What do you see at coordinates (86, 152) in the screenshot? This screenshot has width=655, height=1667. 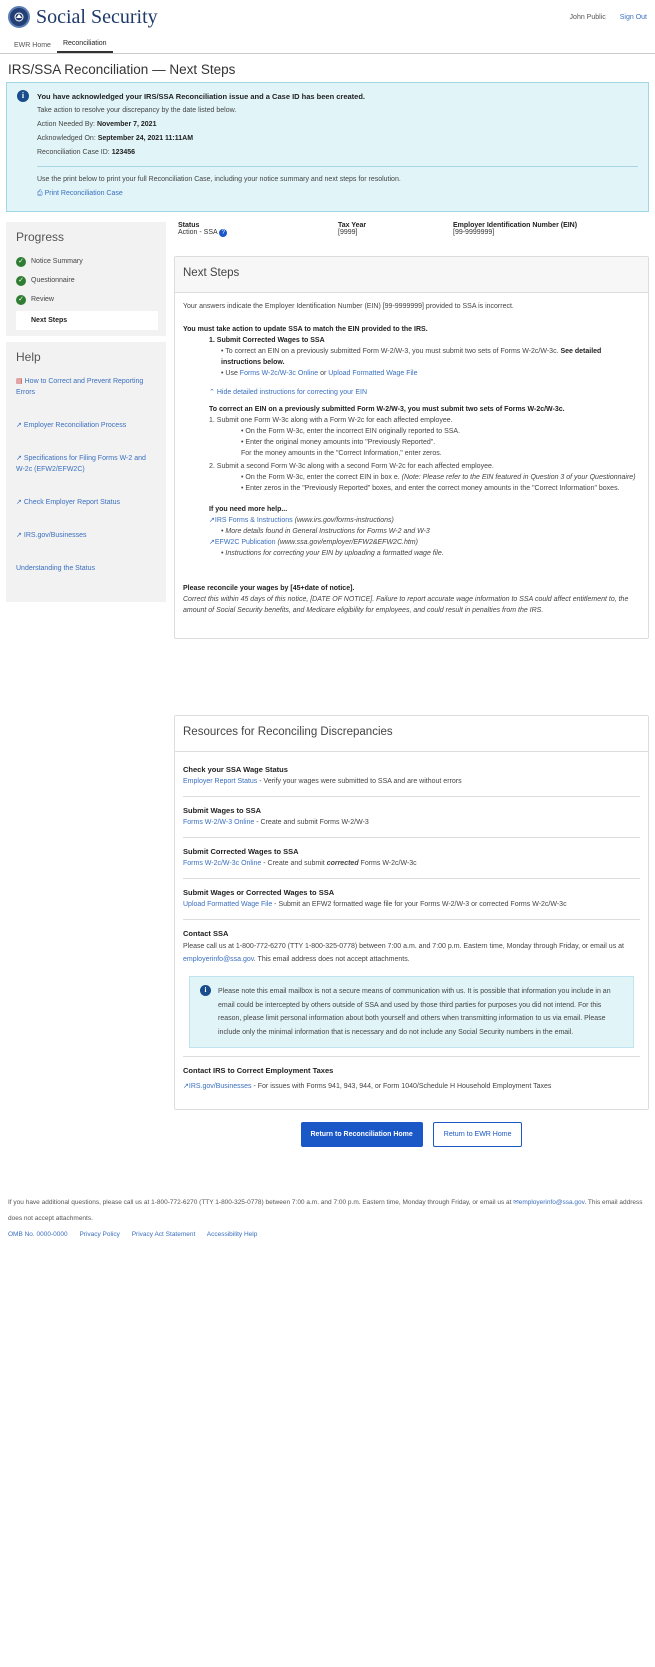 I see `case-id: Reconciliation Case ID: 123456` at bounding box center [86, 152].